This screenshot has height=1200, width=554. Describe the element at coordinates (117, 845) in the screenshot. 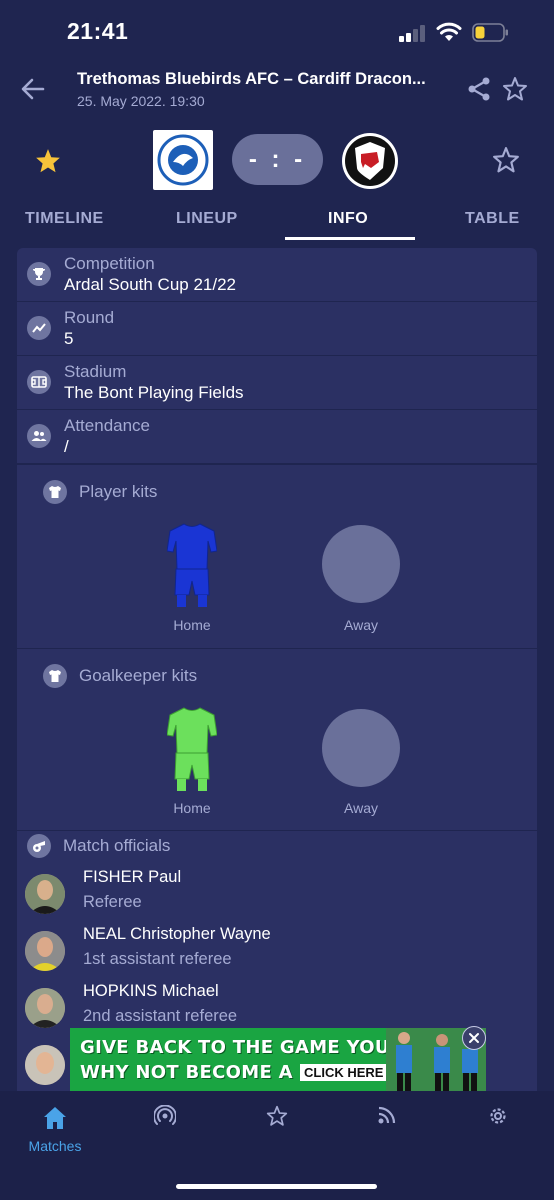

I see `officials-title: Match officials` at that location.